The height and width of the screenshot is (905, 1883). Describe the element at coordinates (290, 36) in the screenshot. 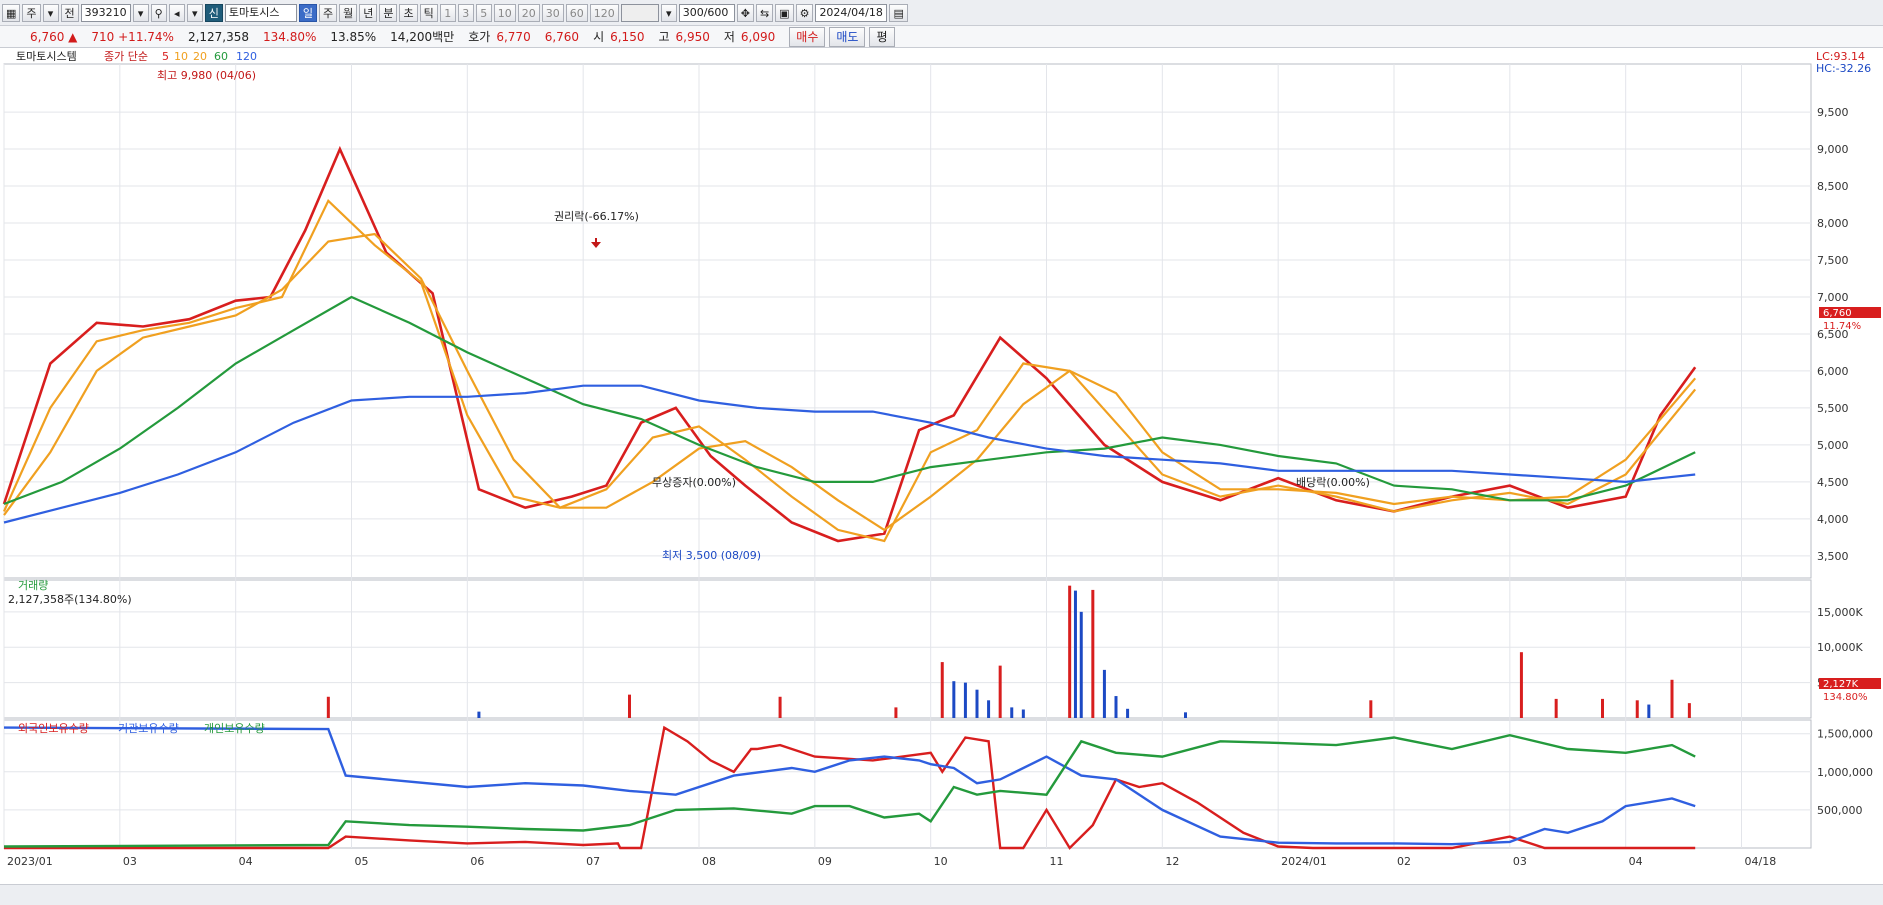

I see `volume-ratio: 134.80%` at that location.